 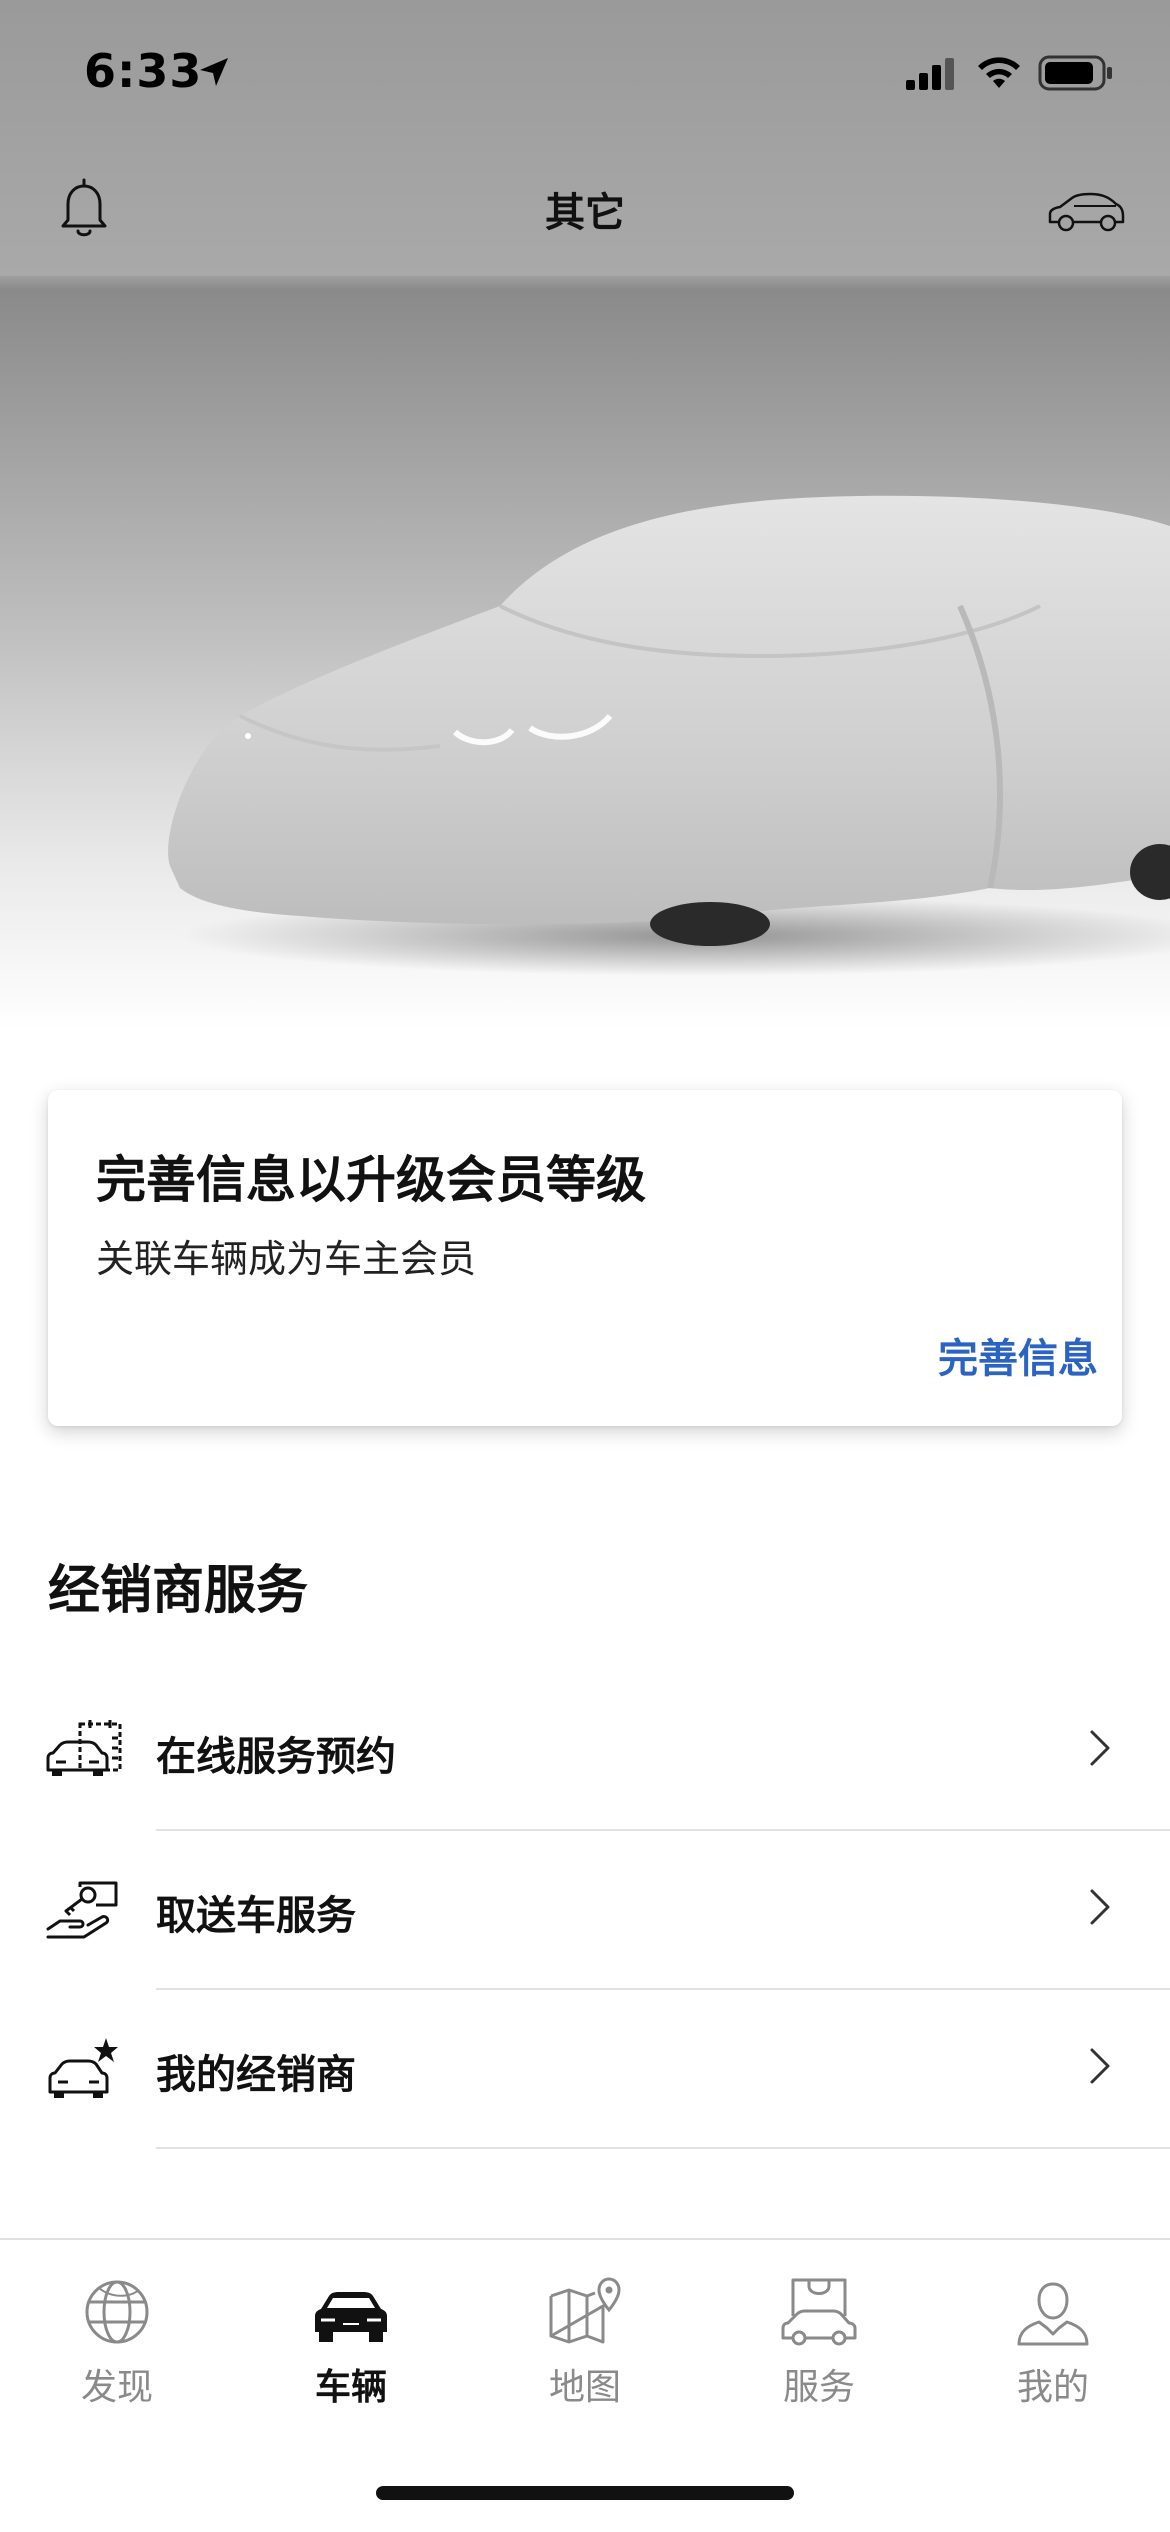 What do you see at coordinates (585, 1258) in the screenshot?
I see `membership-upgrade-card: 完善信息以升级会员等级 关联车辆成为车主会员 完善信息` at bounding box center [585, 1258].